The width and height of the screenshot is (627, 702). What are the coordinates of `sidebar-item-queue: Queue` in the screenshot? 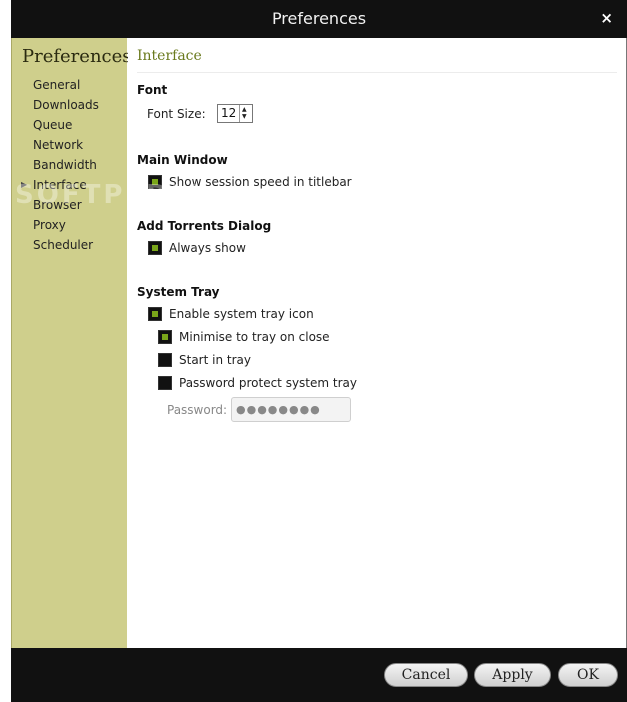 It's located at (52, 125).